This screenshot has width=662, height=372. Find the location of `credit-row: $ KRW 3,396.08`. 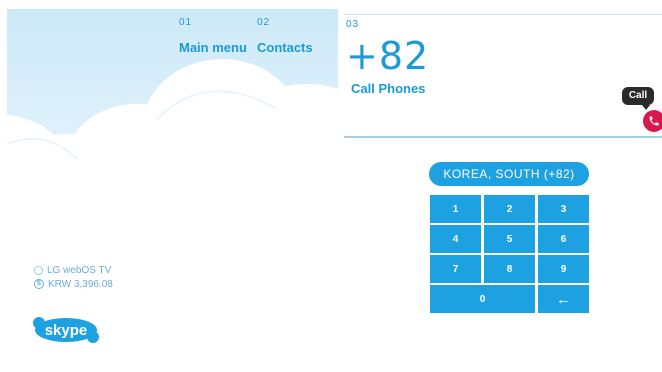

credit-row: $ KRW 3,396.08 is located at coordinates (73, 284).